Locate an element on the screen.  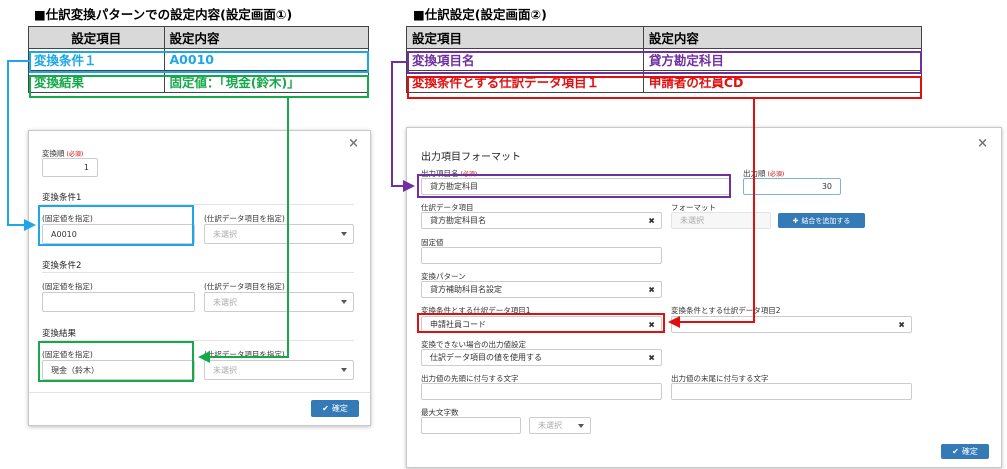
arrow-blue is located at coordinates (21, 145).